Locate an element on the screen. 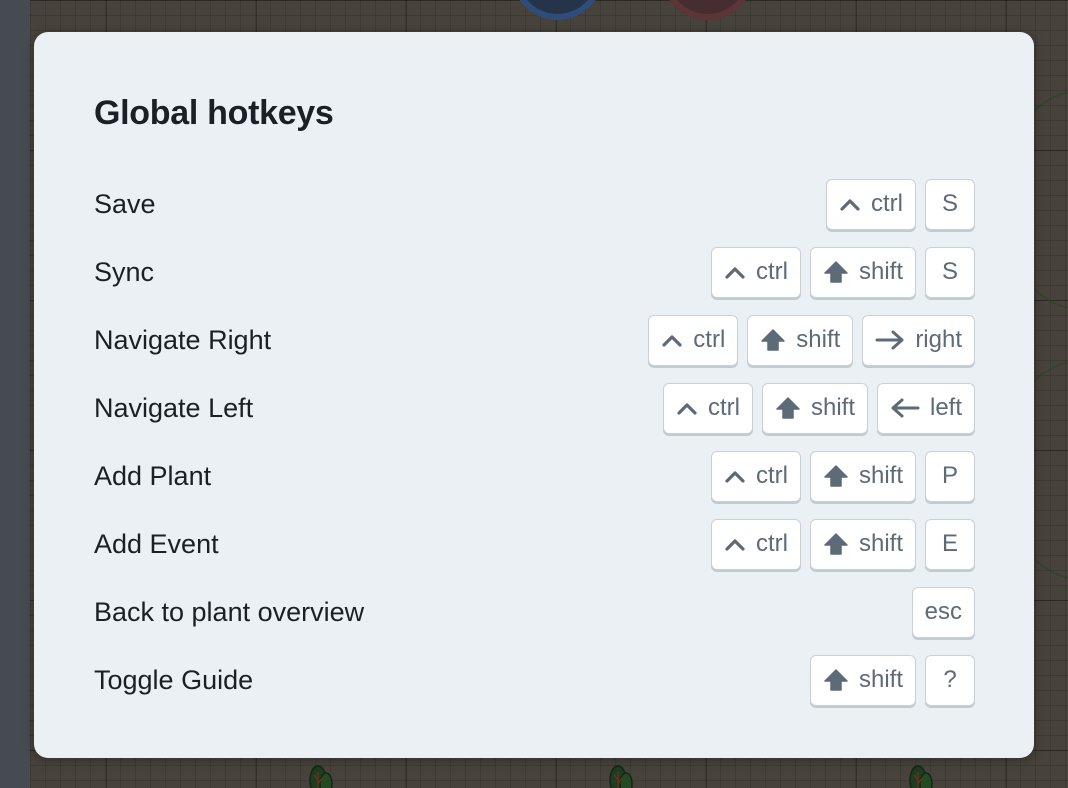 Image resolution: width=1068 pixels, height=788 pixels. keycap-esc: esc is located at coordinates (943, 612).